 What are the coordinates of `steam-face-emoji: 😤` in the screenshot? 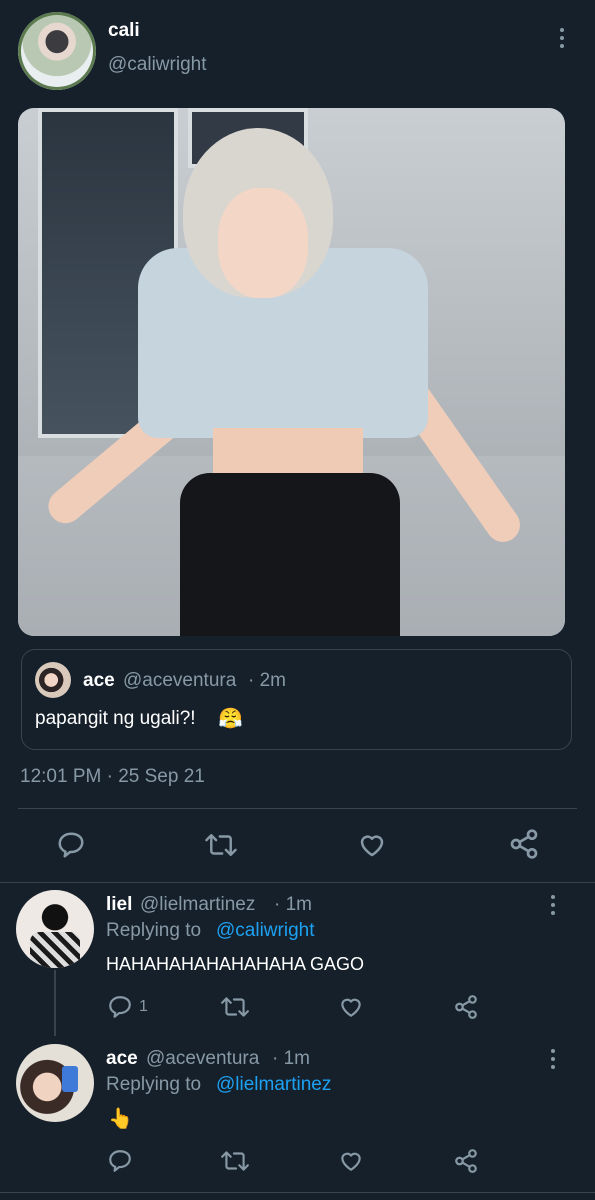 It's located at (230, 719).